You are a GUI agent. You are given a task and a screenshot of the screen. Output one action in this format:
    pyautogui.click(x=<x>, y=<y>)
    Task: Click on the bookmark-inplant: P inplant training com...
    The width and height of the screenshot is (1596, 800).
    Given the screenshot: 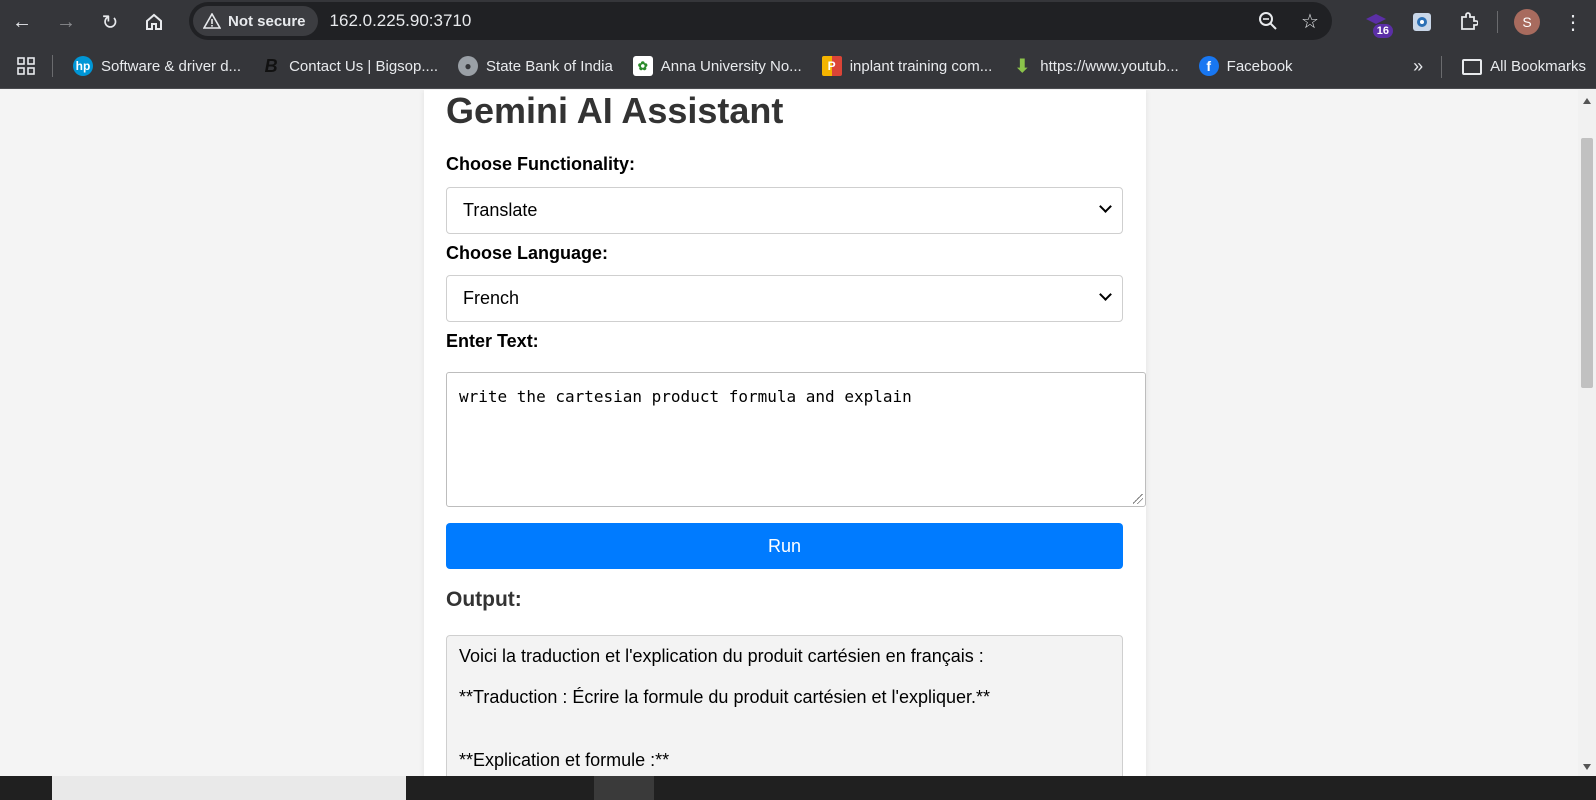 What is the action you would take?
    pyautogui.click(x=907, y=66)
    